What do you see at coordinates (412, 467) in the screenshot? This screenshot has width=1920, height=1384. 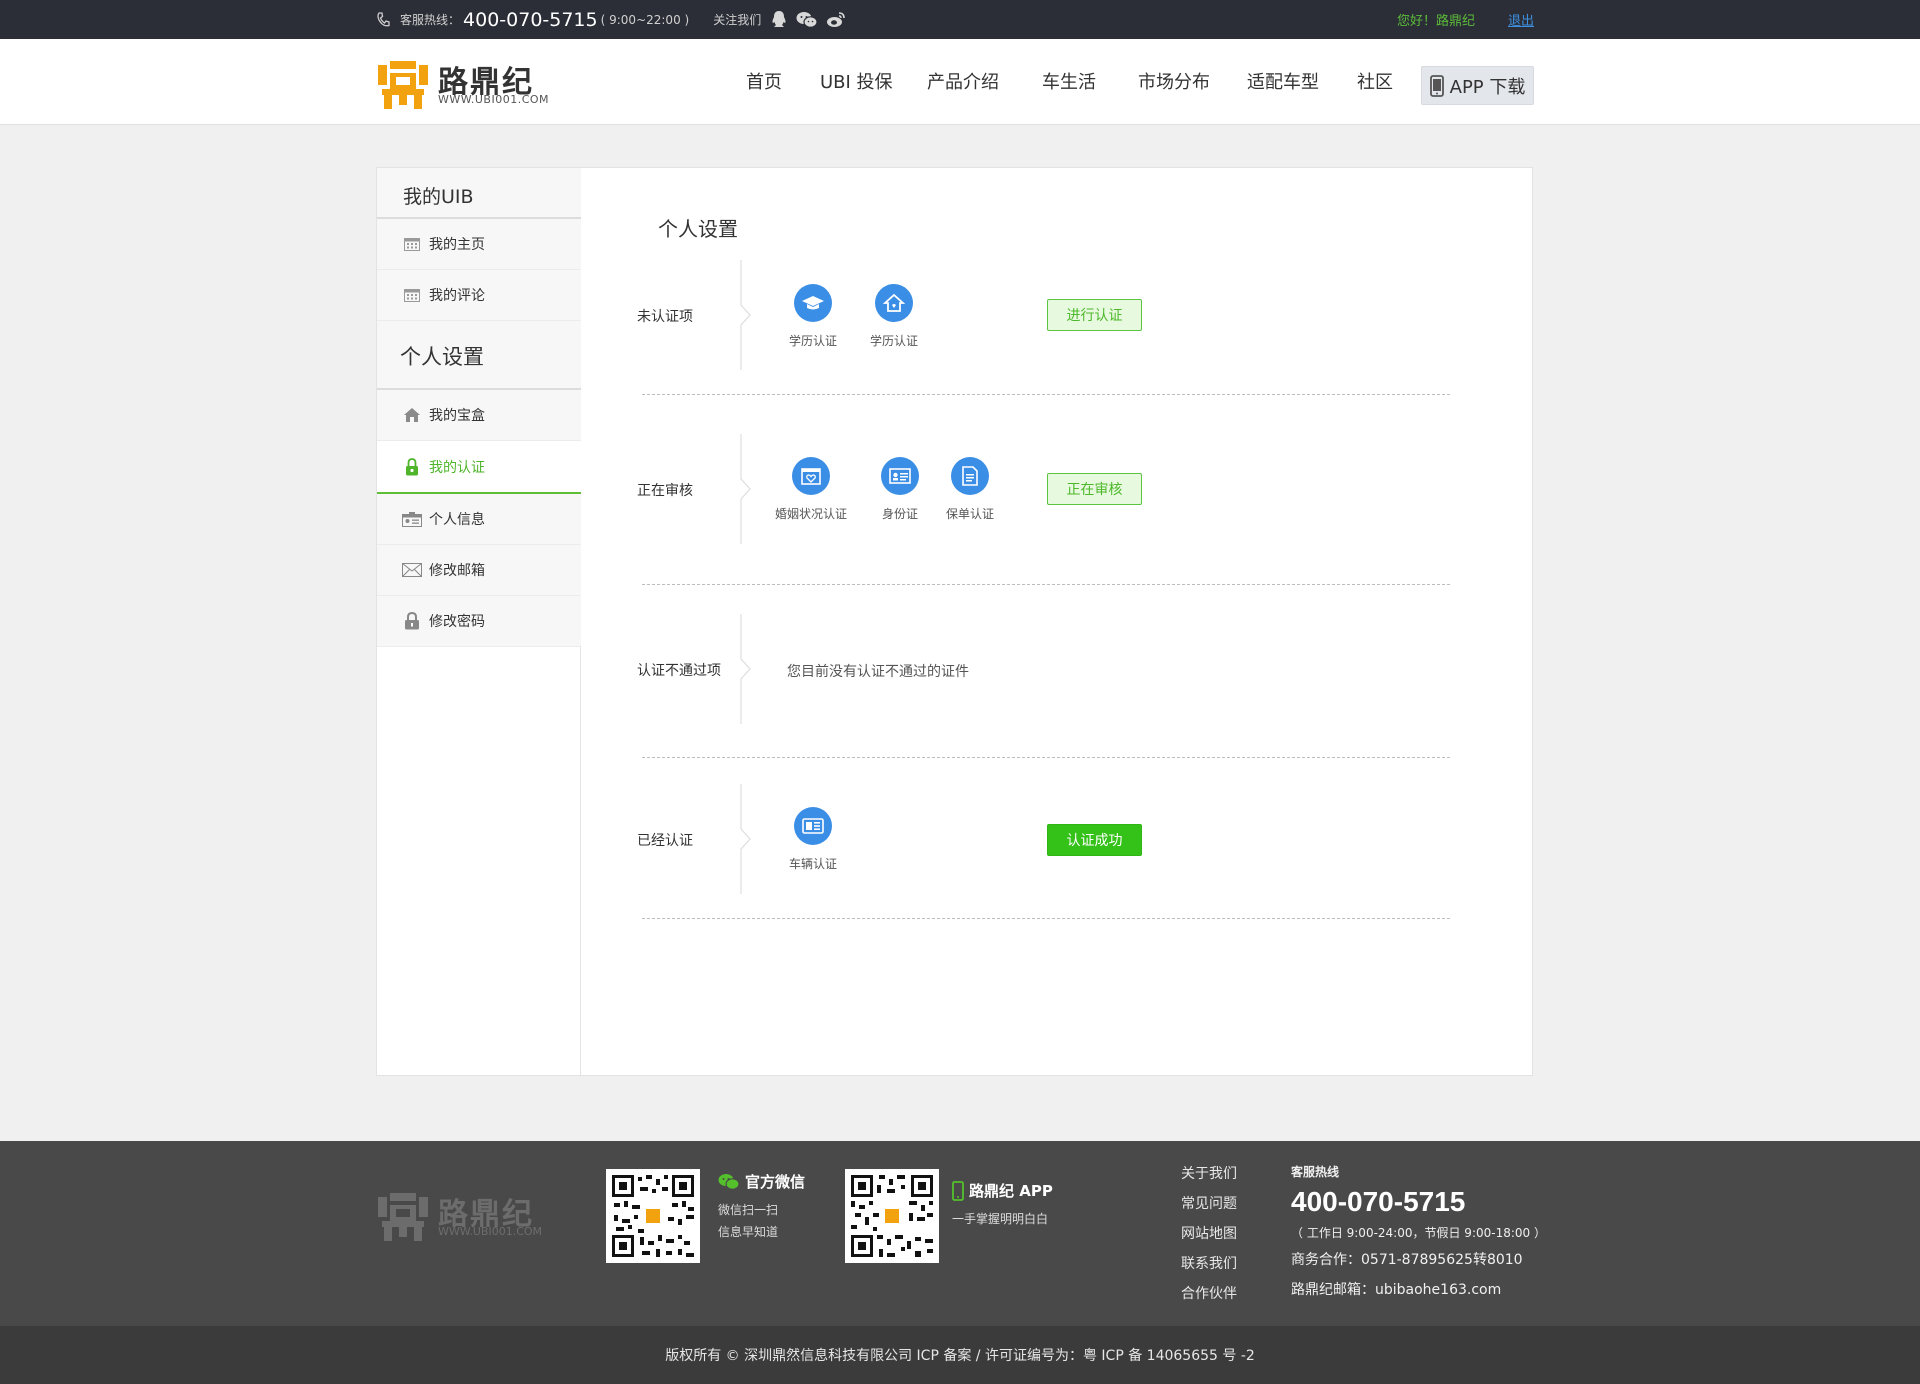 I see `lock-icon` at bounding box center [412, 467].